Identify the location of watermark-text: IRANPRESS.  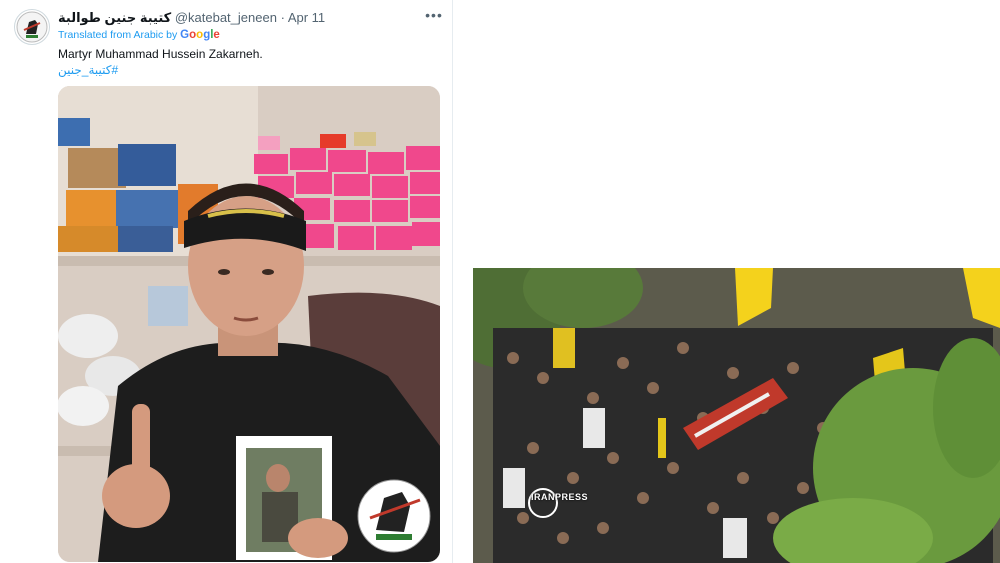
(560, 497).